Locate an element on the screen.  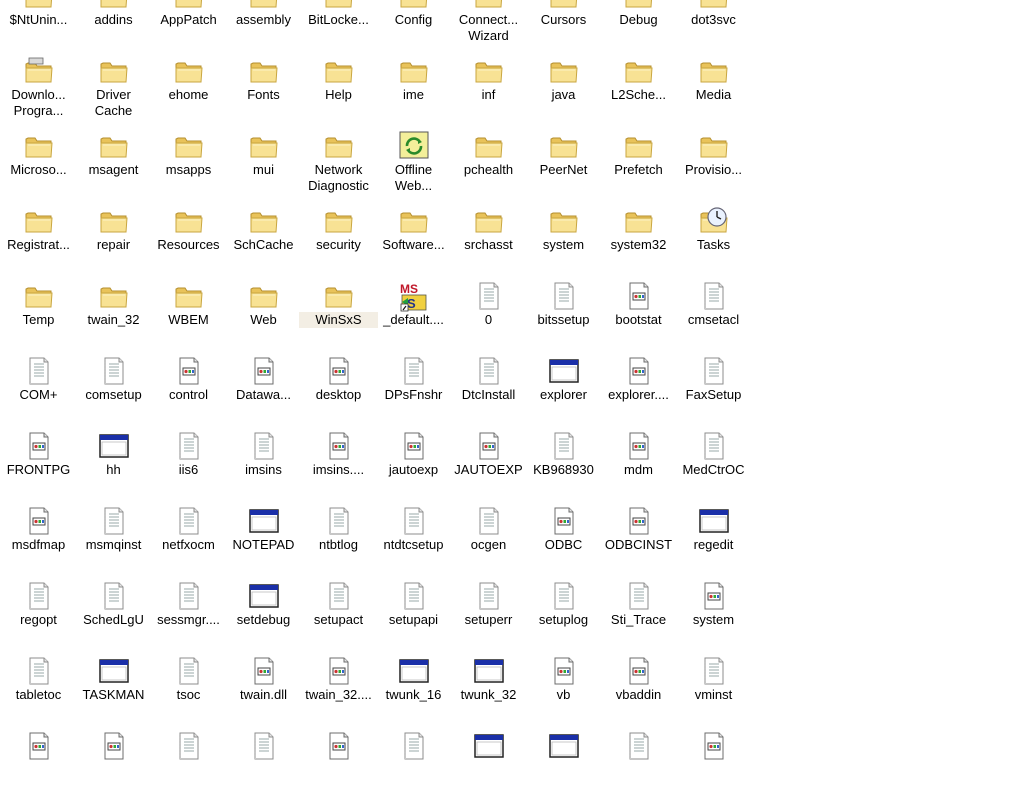
file-item: AppPatch is located at coordinates (188, 27).